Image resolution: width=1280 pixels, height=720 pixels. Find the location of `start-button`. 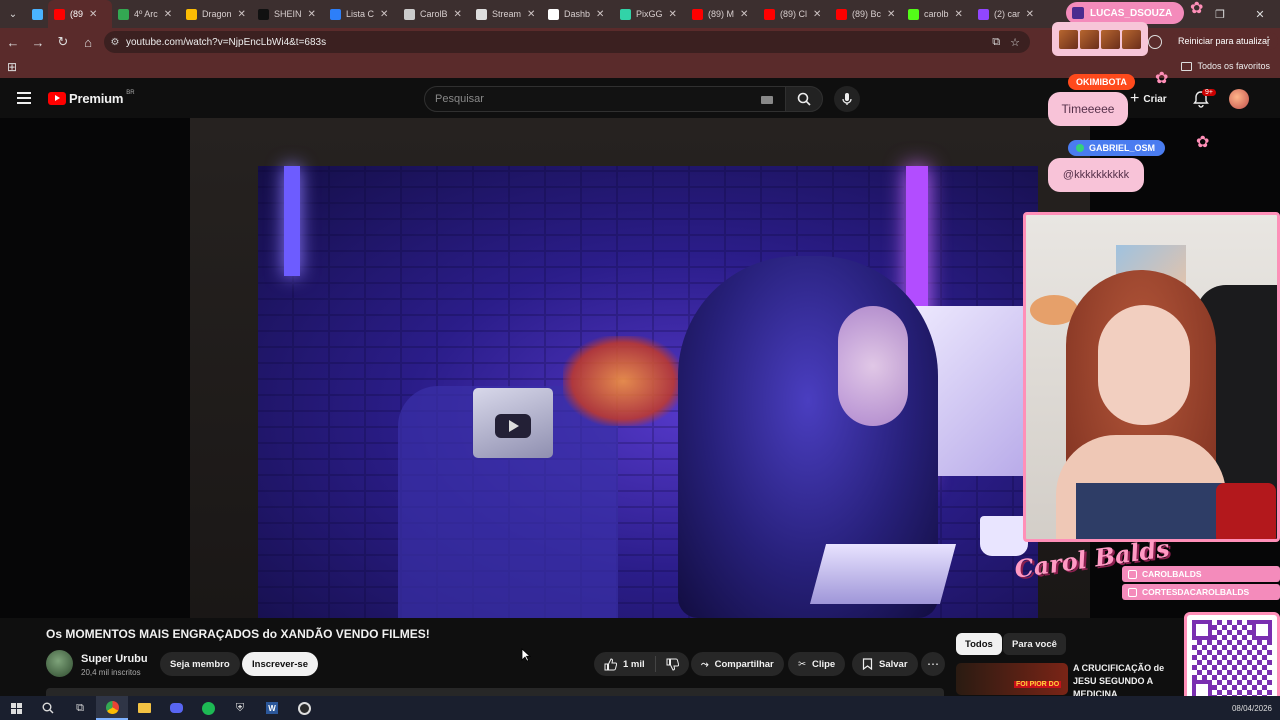

start-button is located at coordinates (16, 708).